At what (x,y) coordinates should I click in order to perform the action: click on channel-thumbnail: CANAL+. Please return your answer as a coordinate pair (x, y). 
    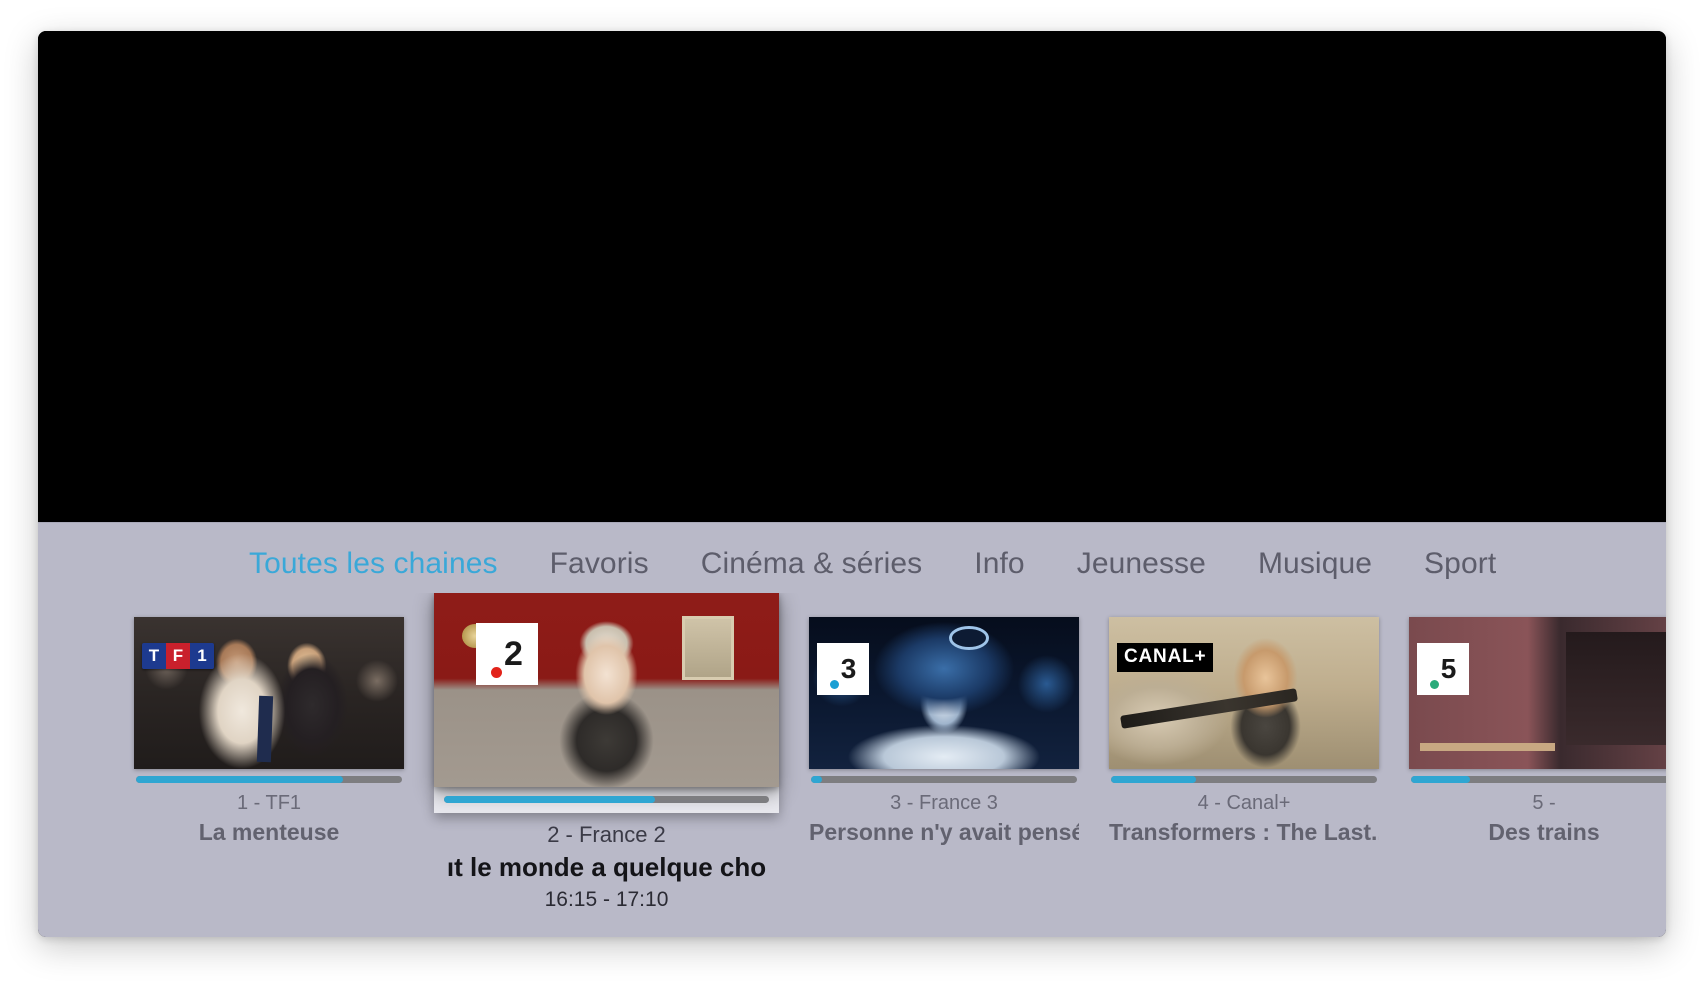
    Looking at the image, I should click on (1244, 693).